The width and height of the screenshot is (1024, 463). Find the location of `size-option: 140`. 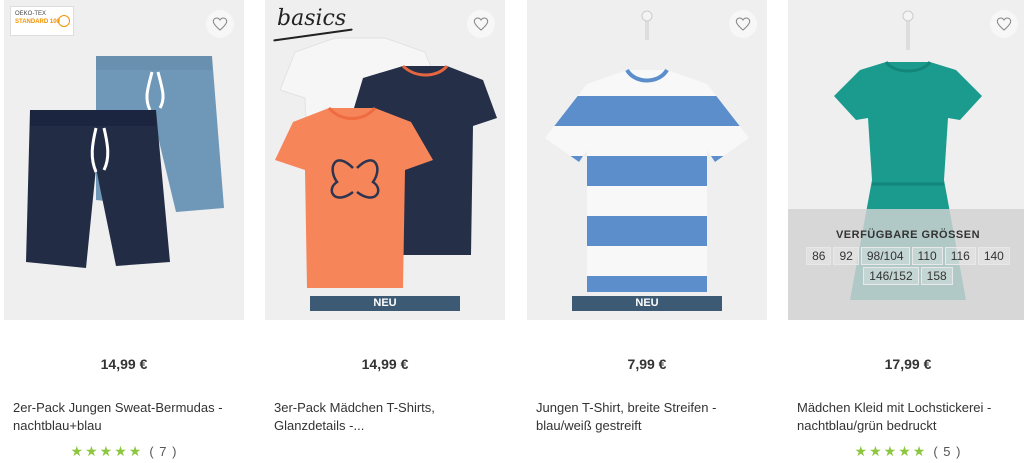

size-option: 140 is located at coordinates (993, 256).